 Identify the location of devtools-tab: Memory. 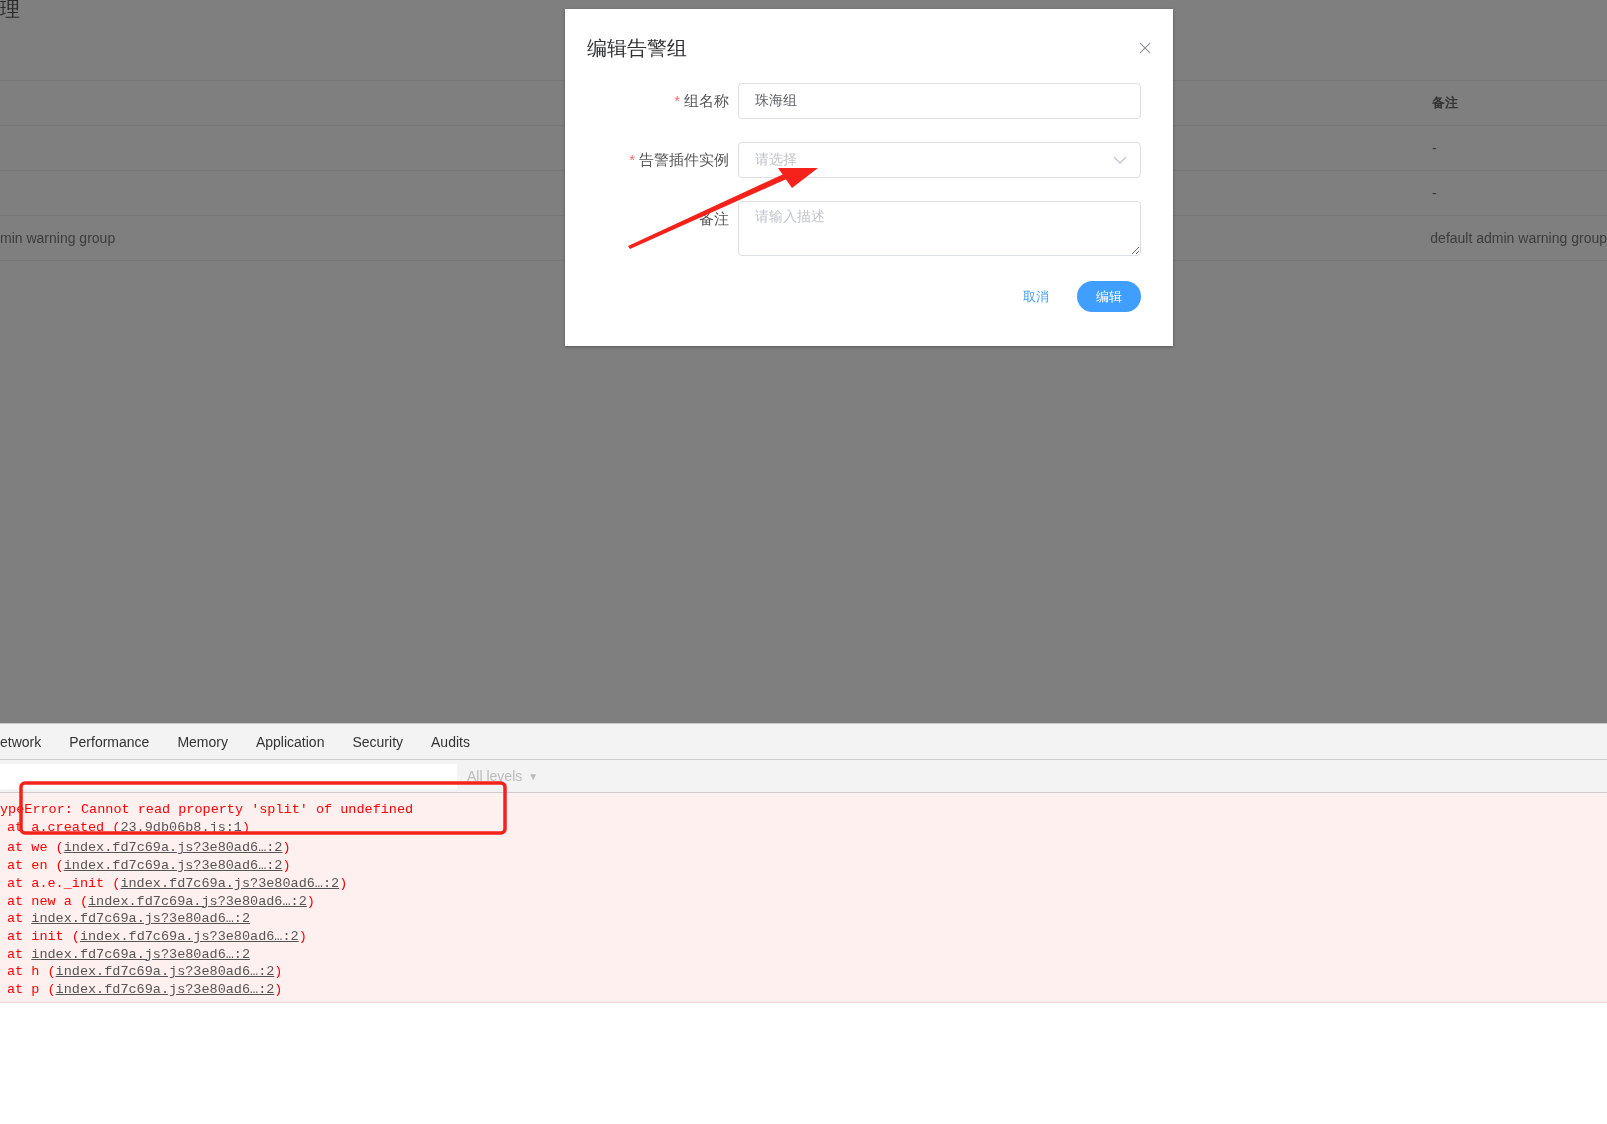
(202, 741).